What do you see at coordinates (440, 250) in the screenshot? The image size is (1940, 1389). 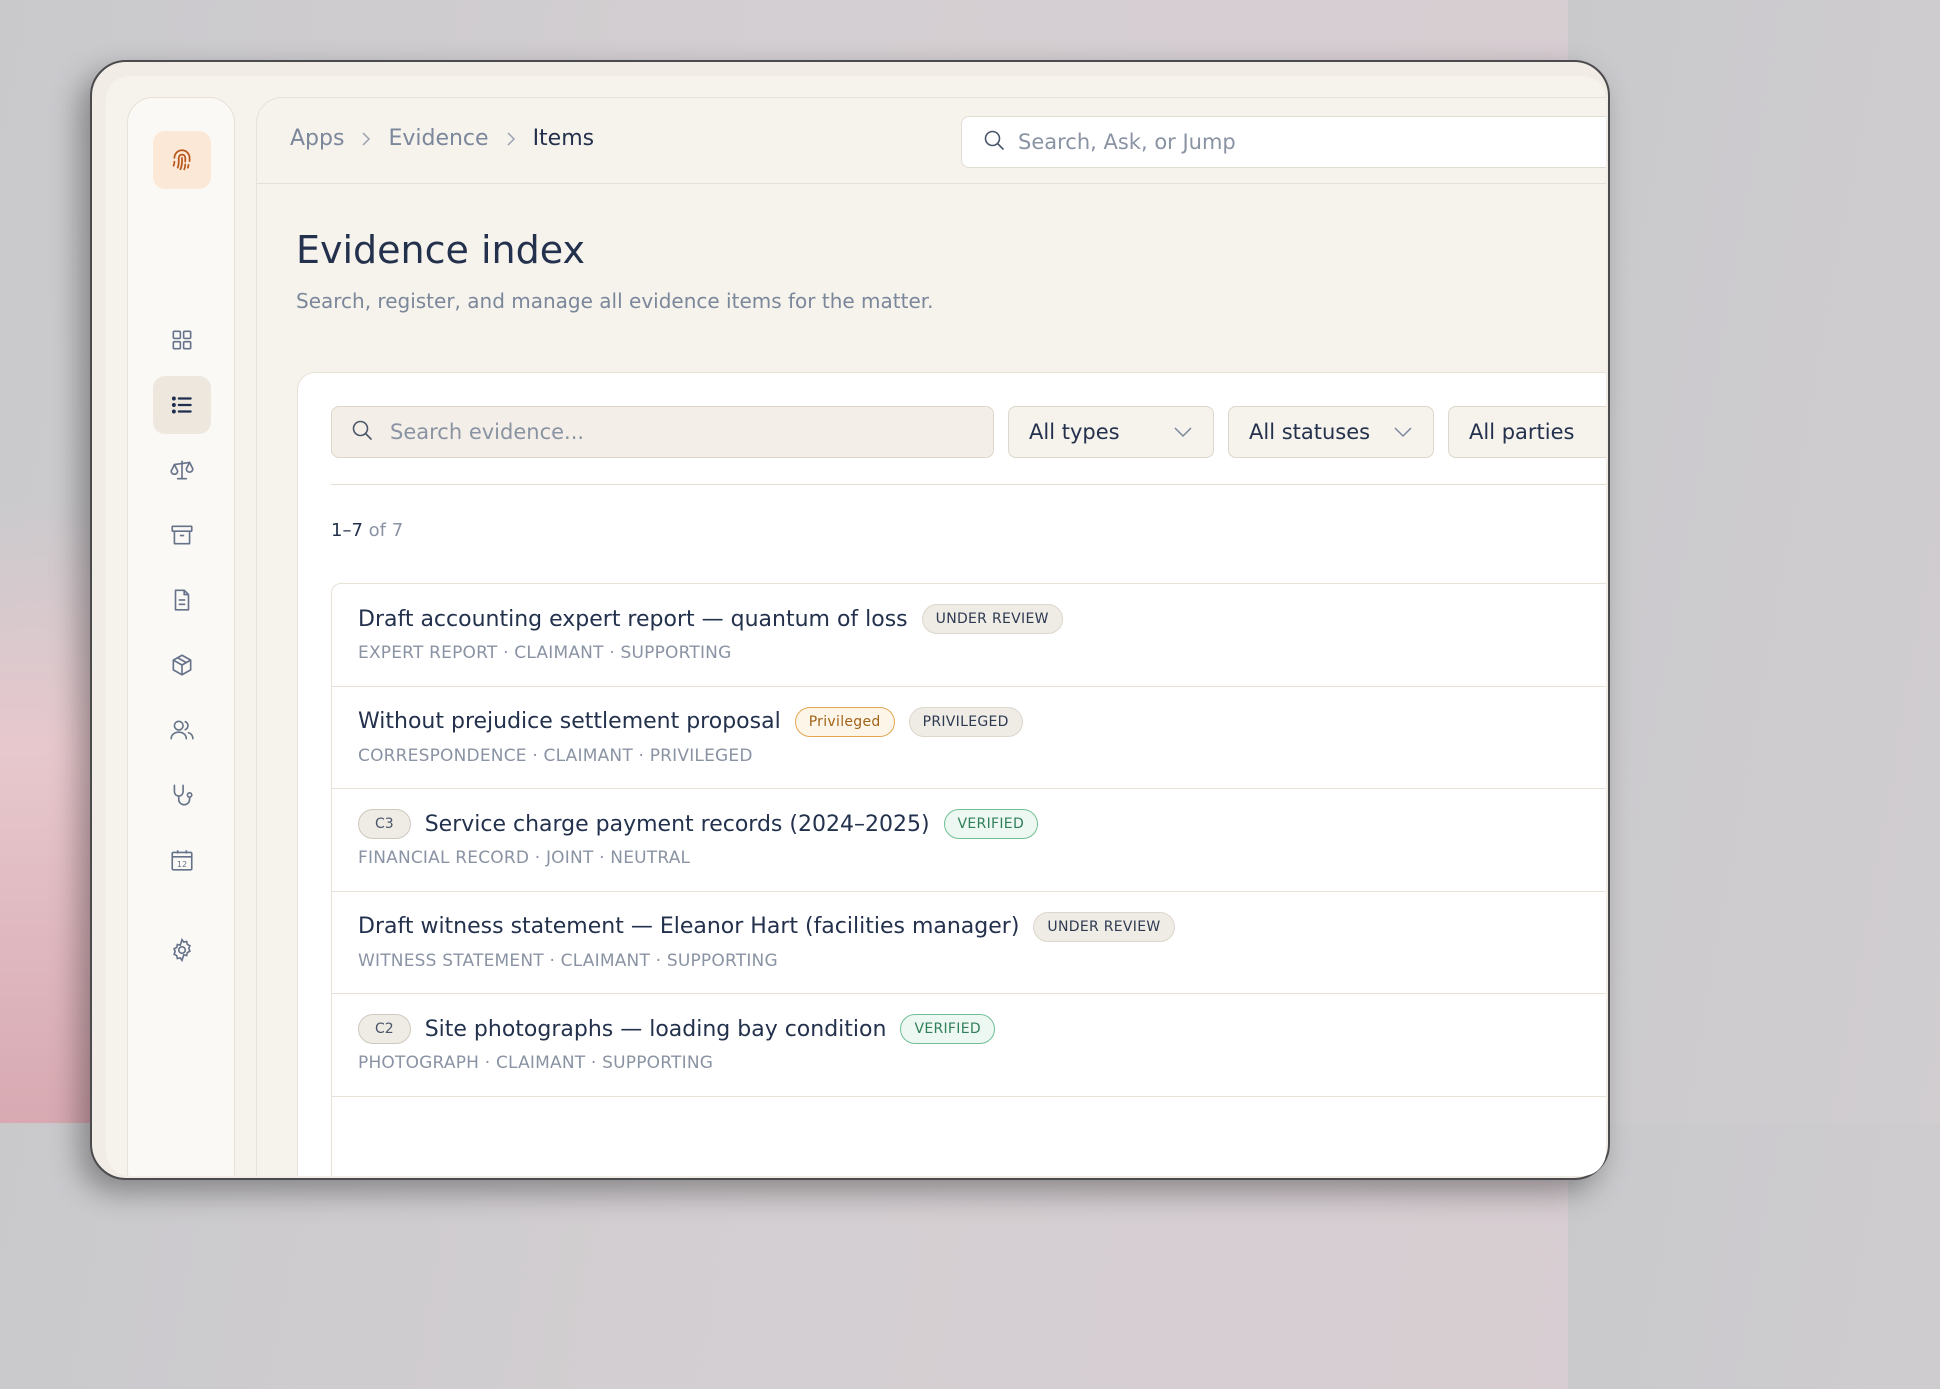 I see `page-title: Evidence index` at bounding box center [440, 250].